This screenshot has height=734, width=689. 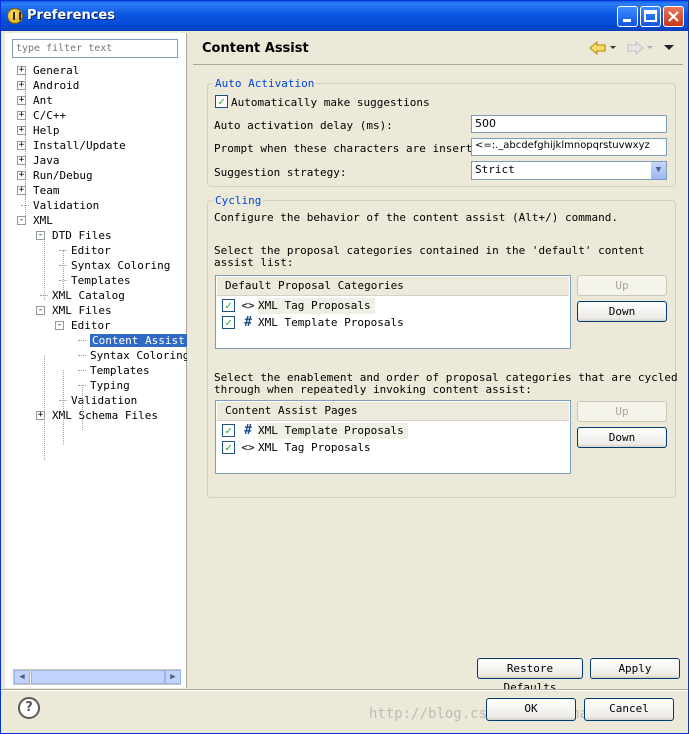 What do you see at coordinates (569, 170) in the screenshot?
I see `suggestion-strategy-select: Strict ▼` at bounding box center [569, 170].